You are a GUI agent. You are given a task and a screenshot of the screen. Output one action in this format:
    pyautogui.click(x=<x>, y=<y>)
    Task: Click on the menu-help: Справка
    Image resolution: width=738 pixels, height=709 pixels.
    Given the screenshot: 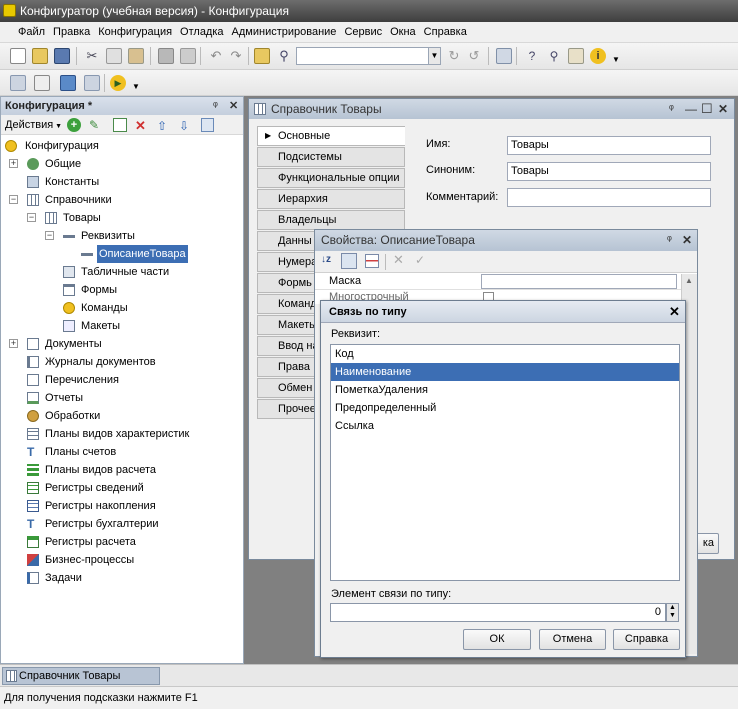 What is the action you would take?
    pyautogui.click(x=445, y=32)
    